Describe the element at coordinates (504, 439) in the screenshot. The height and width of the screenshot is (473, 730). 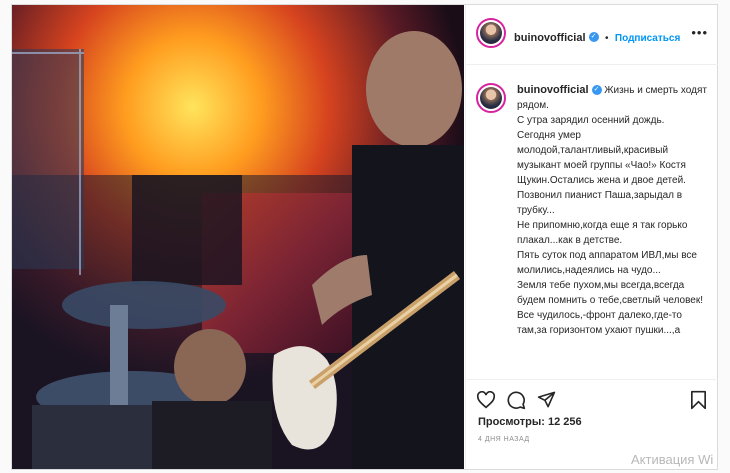
I see `post-timestamp: 4 дня назад` at that location.